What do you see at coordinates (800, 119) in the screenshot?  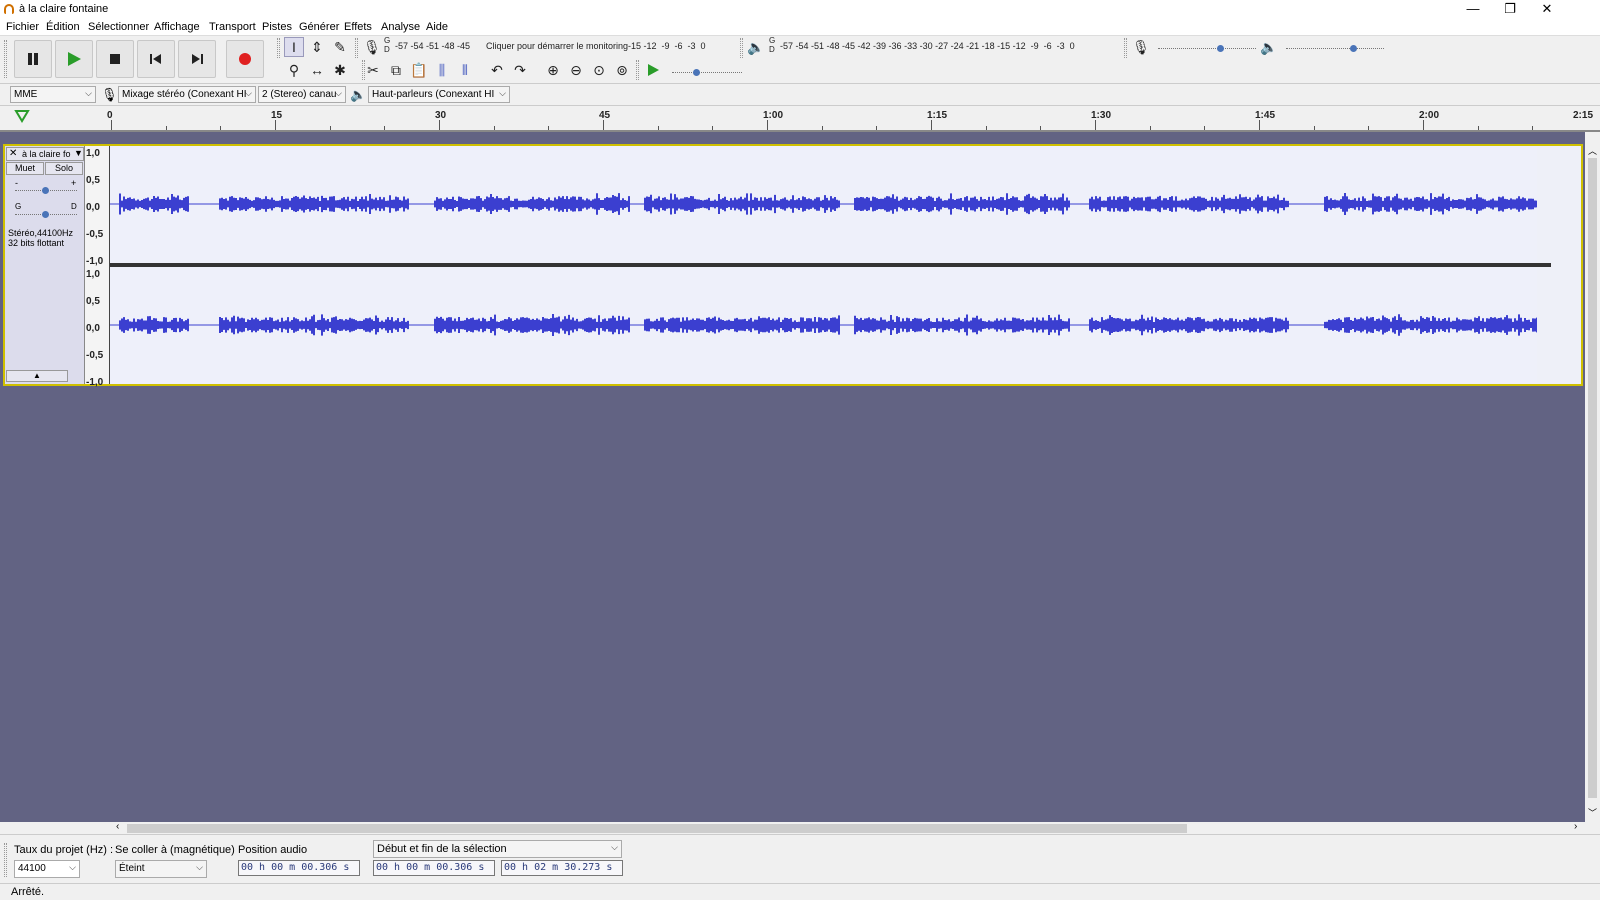 I see `timeline-ruler: 0 15 30 45 1:00 1:15 1:30 1:45 2:00 2:15` at bounding box center [800, 119].